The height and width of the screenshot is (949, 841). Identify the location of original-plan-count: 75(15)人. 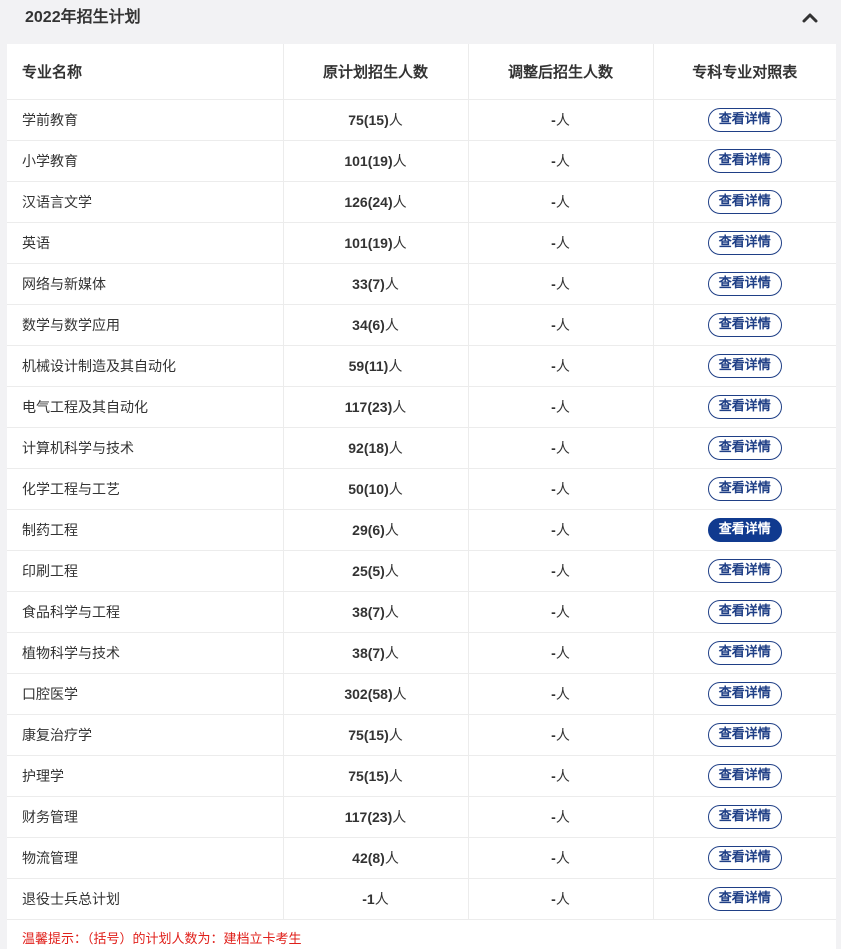
(376, 735).